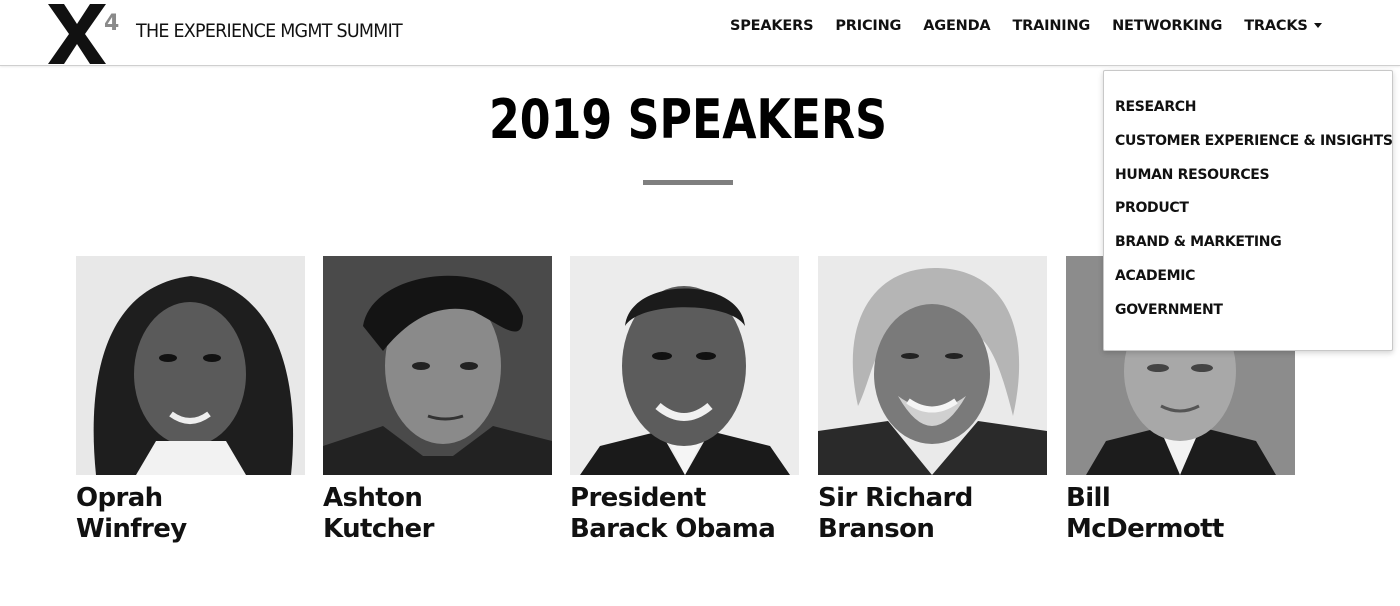 Image resolution: width=1400 pixels, height=606 pixels. I want to click on logo-superscript: 4, so click(111, 23).